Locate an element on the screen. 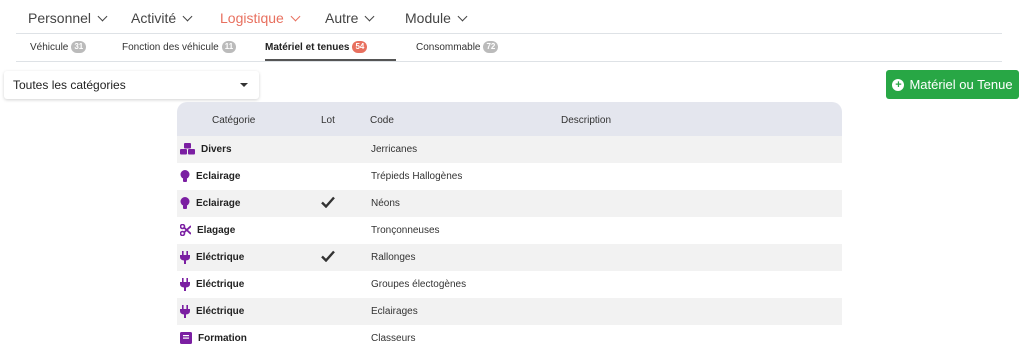 This screenshot has height=353, width=1024. nav-label: Logistique is located at coordinates (252, 18).